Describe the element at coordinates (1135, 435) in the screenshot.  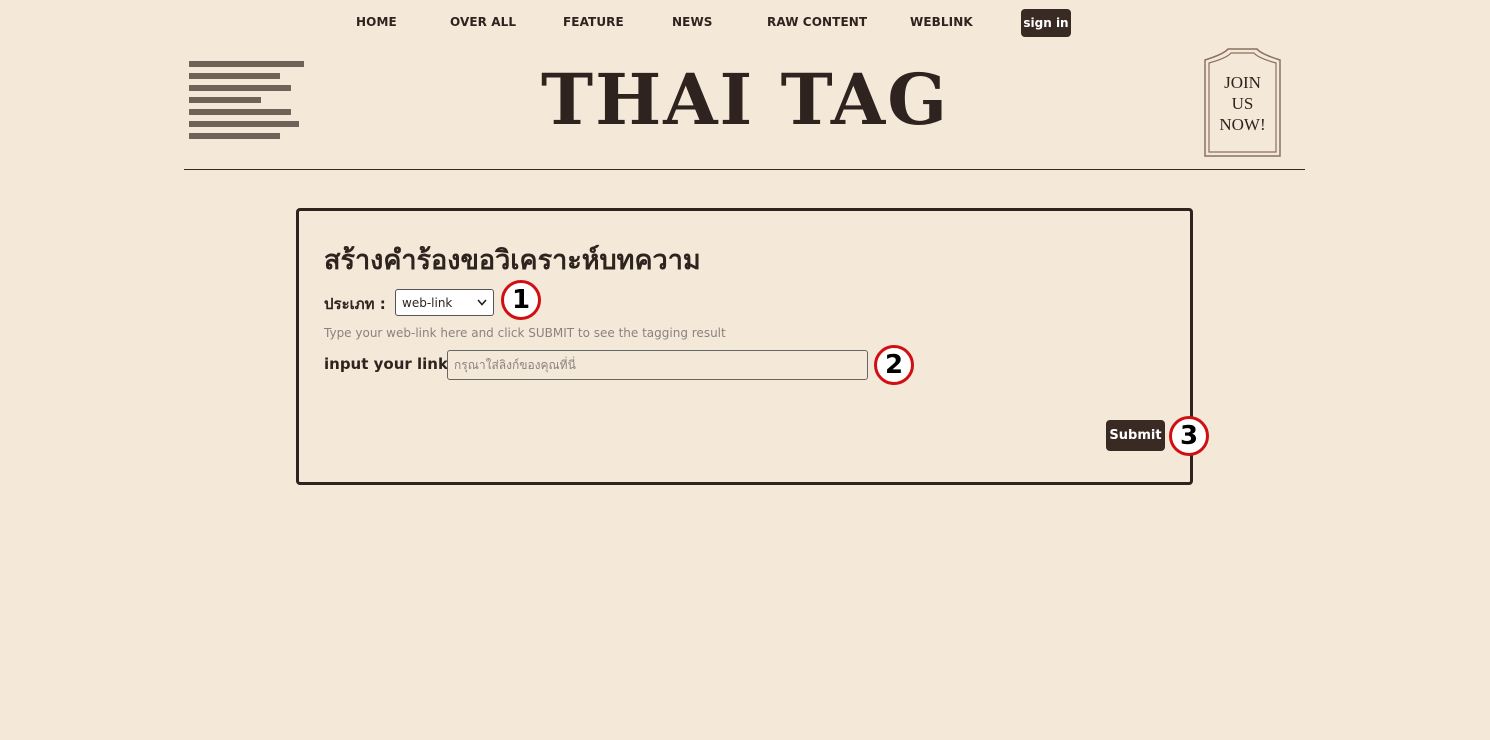
I see `submit-button: Submit` at that location.